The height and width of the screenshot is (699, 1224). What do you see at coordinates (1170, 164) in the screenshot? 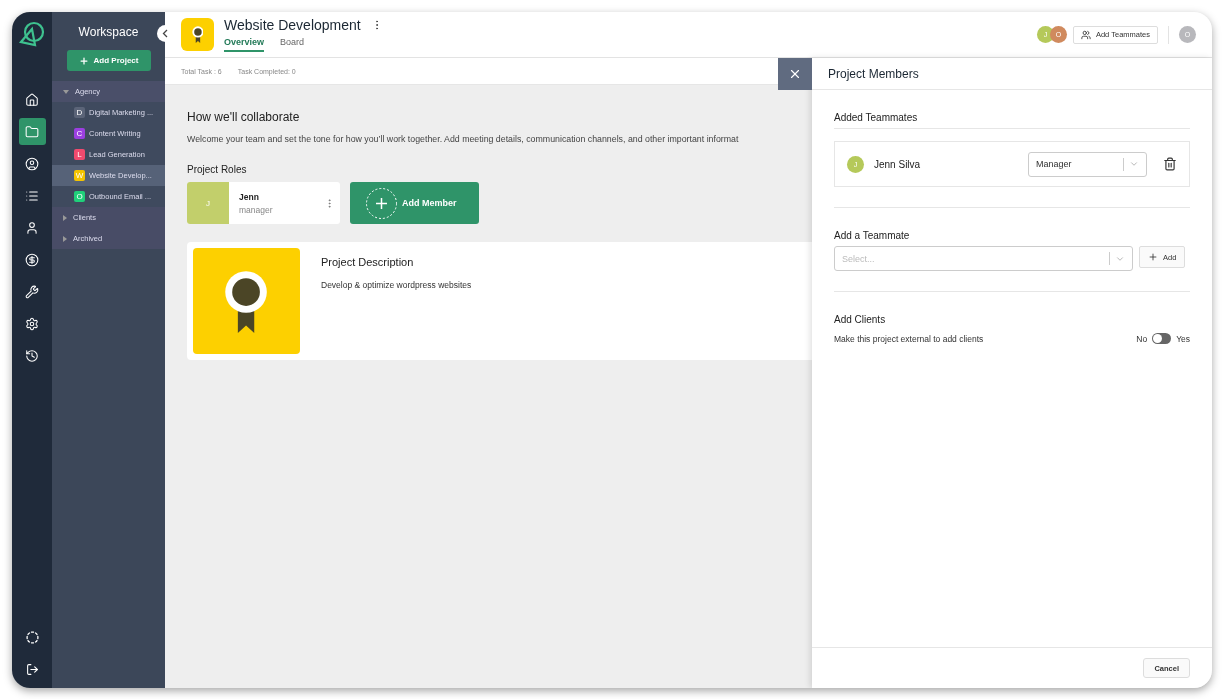
I see `delete-icon` at bounding box center [1170, 164].